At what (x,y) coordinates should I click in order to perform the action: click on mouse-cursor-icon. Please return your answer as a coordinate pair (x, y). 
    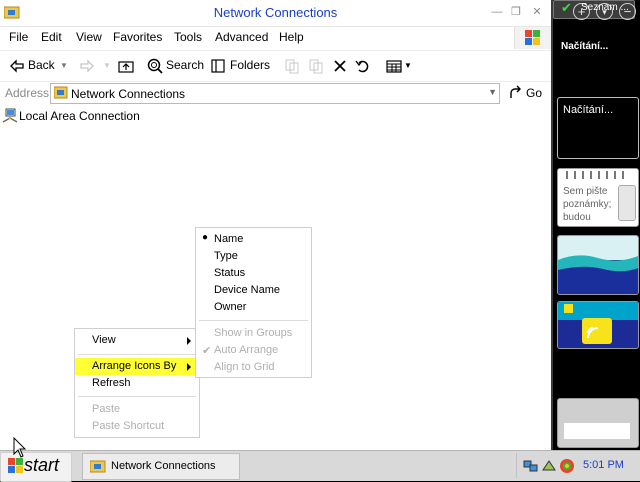
    Looking at the image, I should click on (20, 447).